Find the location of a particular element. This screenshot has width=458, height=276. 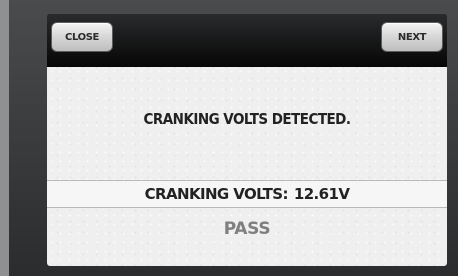

cranking-volts-label: CRANKING VOLTS: is located at coordinates (216, 194).